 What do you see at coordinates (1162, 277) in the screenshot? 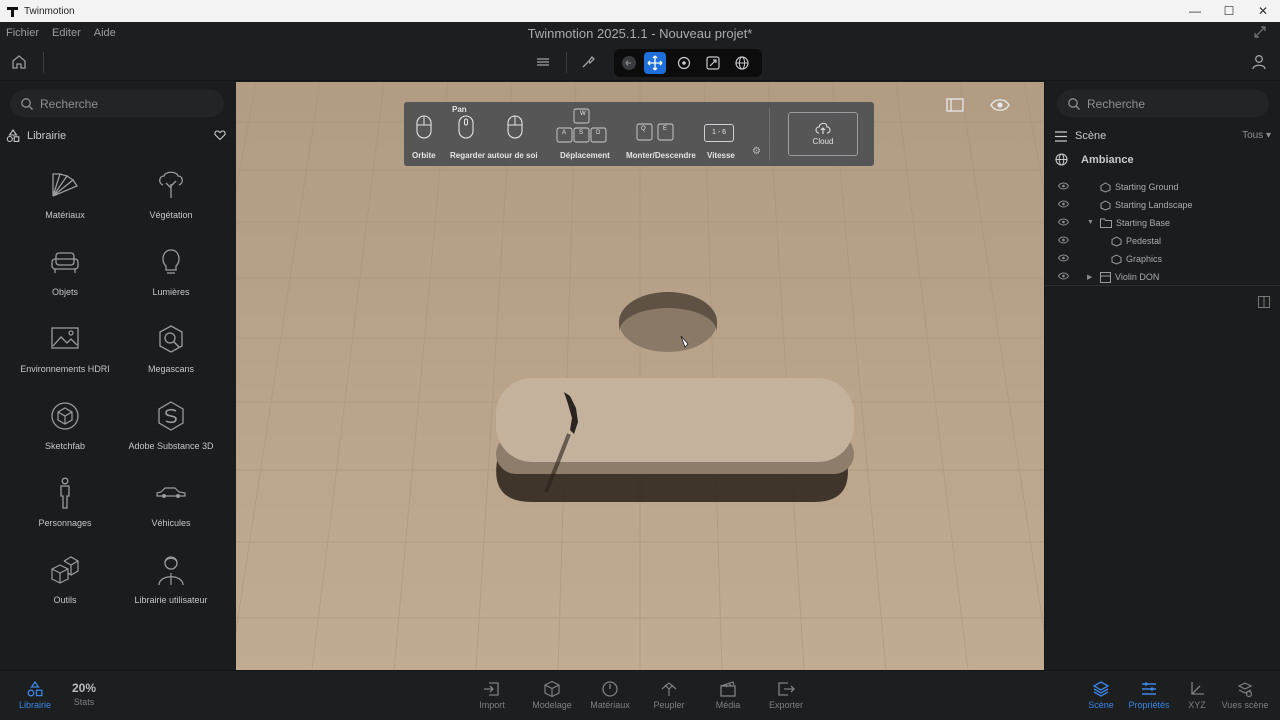
I see `tree-item: ▶ Violin DON` at bounding box center [1162, 277].